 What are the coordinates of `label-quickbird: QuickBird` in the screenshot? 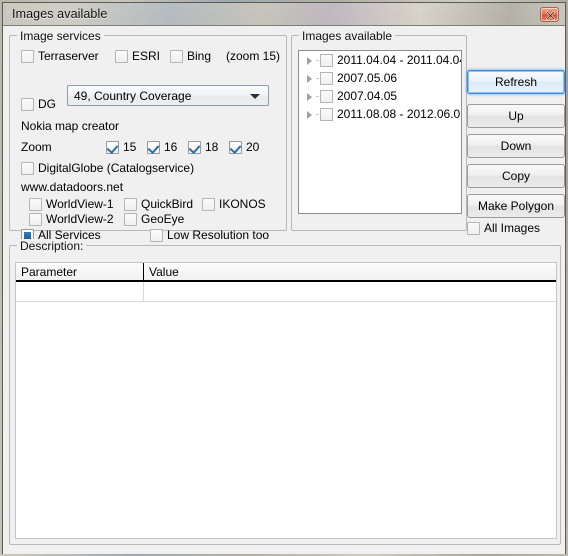 It's located at (167, 204).